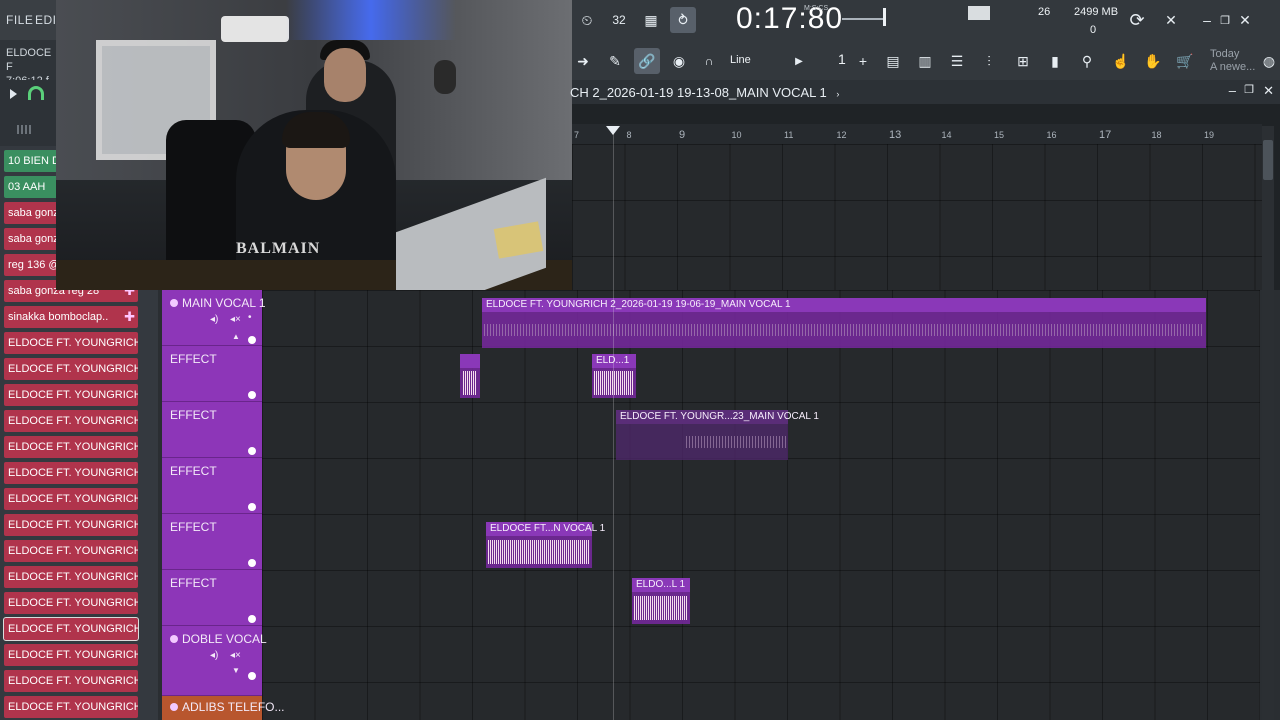 Image resolution: width=1280 pixels, height=720 pixels. What do you see at coordinates (1185, 61) in the screenshot?
I see `store-icon: 🛒` at bounding box center [1185, 61].